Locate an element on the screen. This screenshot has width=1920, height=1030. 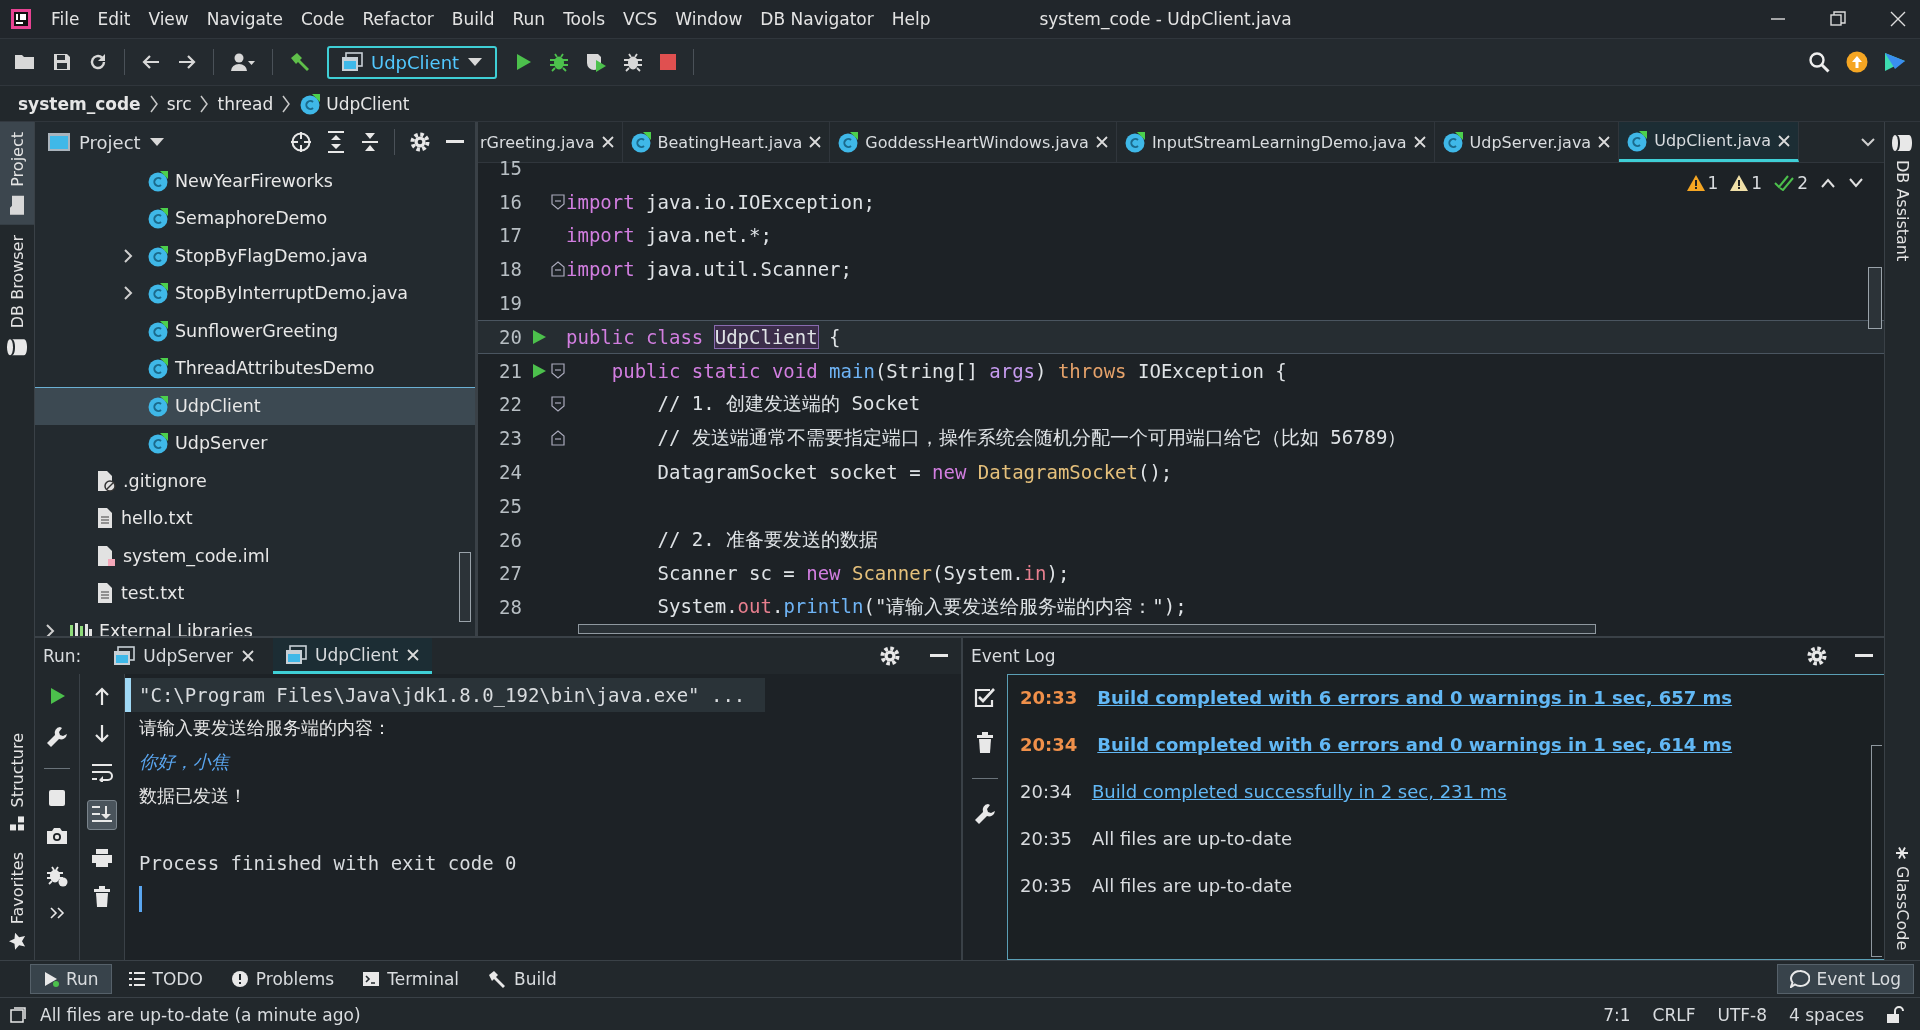
line-number: 20 is located at coordinates (510, 336).